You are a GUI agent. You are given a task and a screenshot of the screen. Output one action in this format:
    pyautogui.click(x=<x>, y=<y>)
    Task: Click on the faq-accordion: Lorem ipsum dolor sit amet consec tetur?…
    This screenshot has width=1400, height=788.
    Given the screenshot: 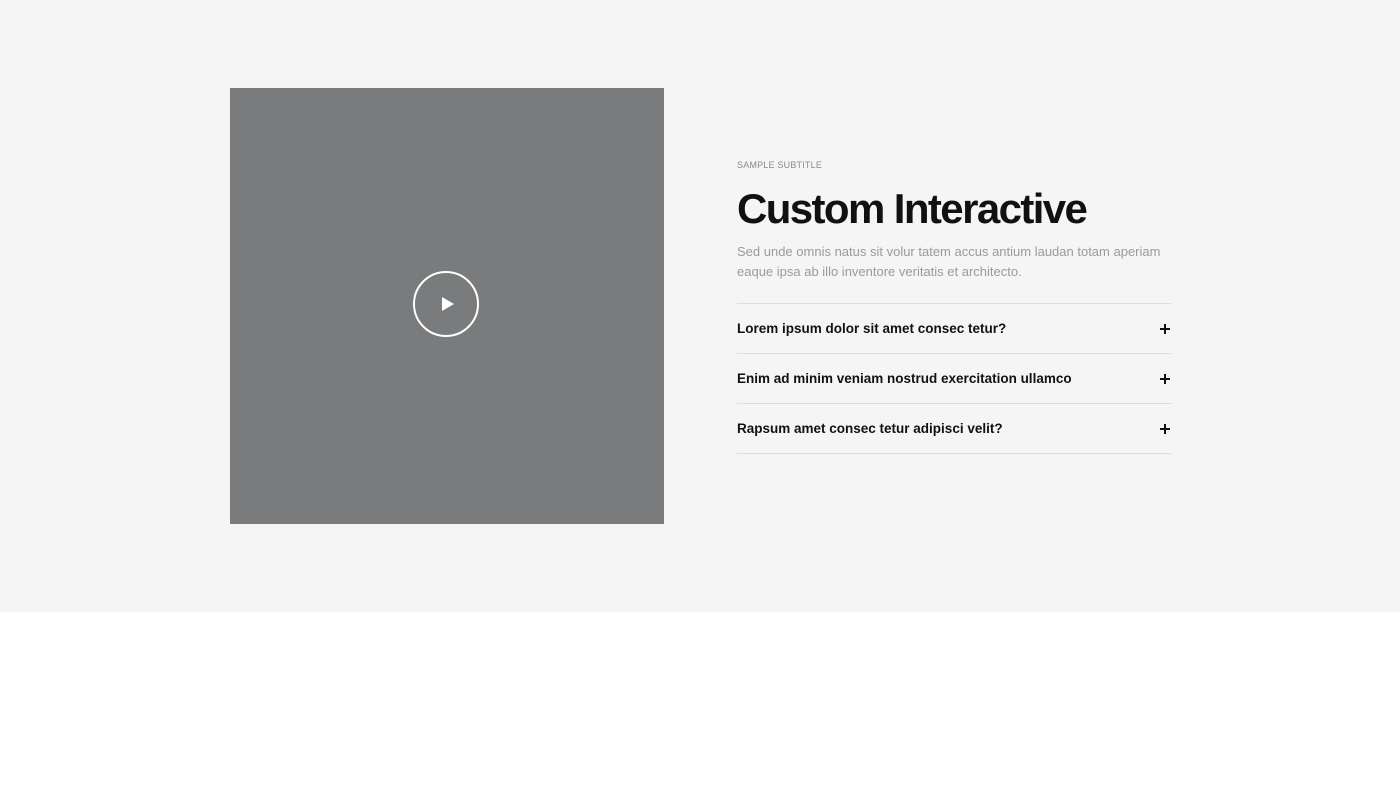 What is the action you would take?
    pyautogui.click(x=954, y=378)
    